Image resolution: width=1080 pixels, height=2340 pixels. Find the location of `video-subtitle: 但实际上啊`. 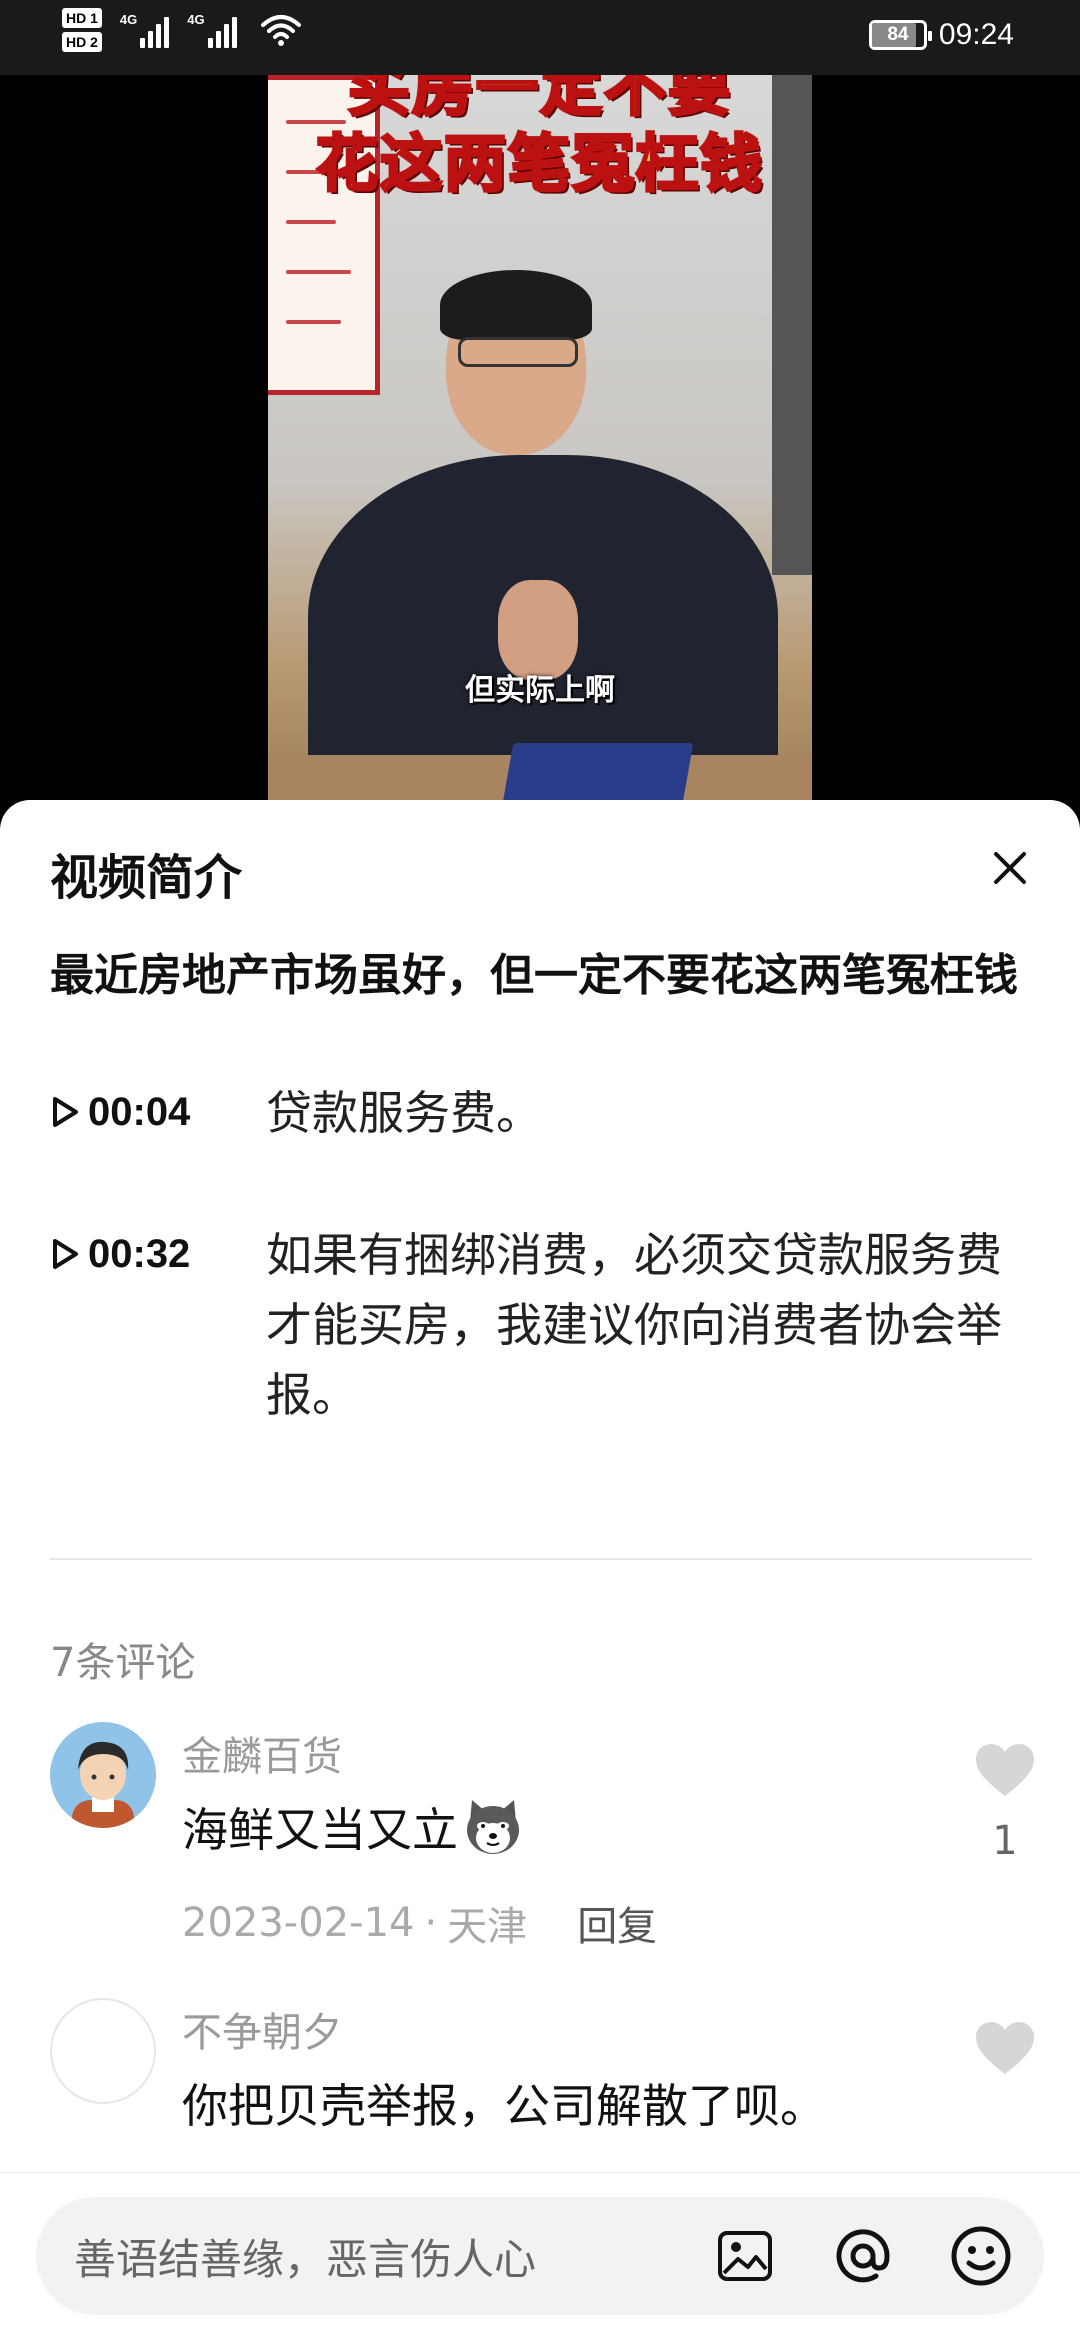

video-subtitle: 但实际上啊 is located at coordinates (540, 690).